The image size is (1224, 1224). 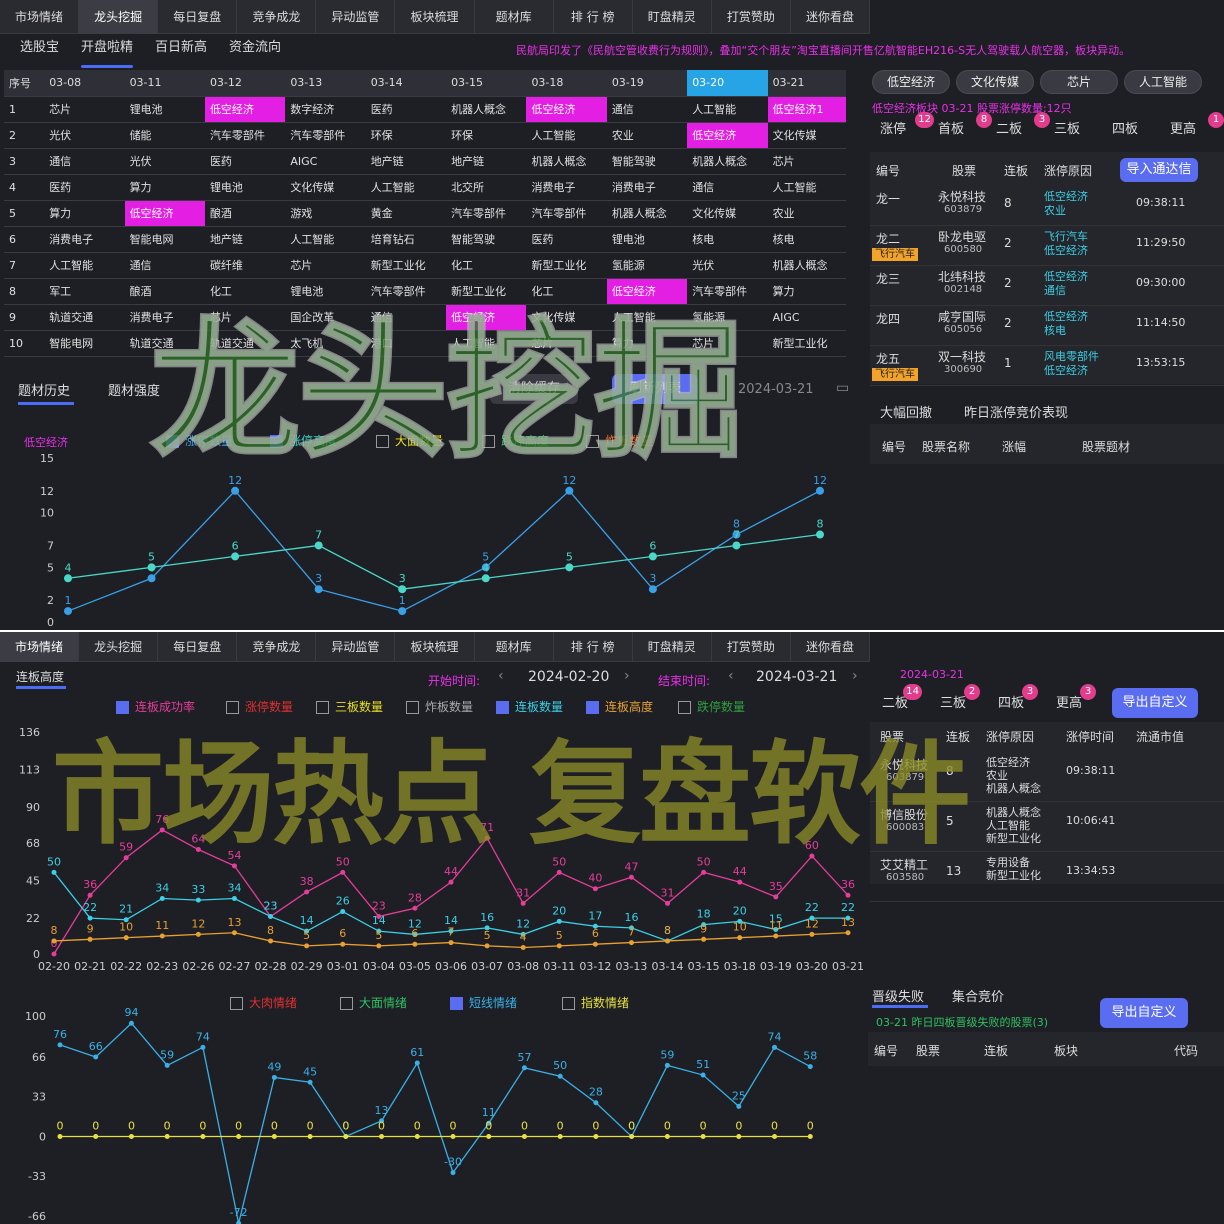 What do you see at coordinates (356, 647) in the screenshot?
I see `bottom-tab-4: 异动监管` at bounding box center [356, 647].